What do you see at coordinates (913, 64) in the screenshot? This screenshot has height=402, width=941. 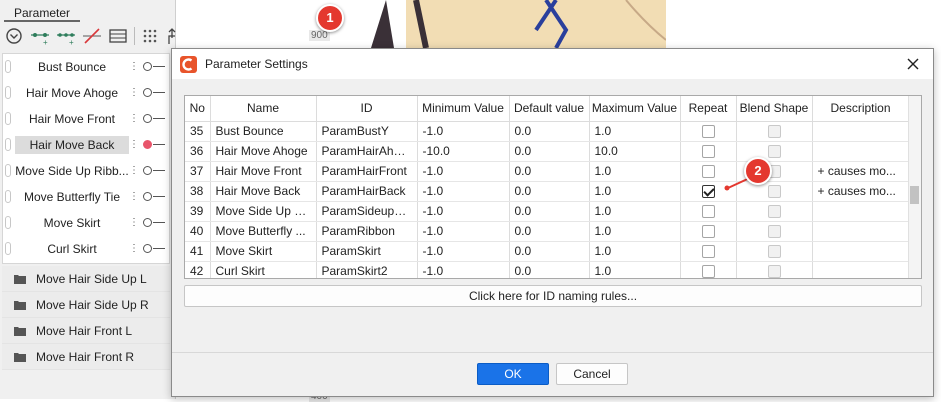 I see `close-icon` at bounding box center [913, 64].